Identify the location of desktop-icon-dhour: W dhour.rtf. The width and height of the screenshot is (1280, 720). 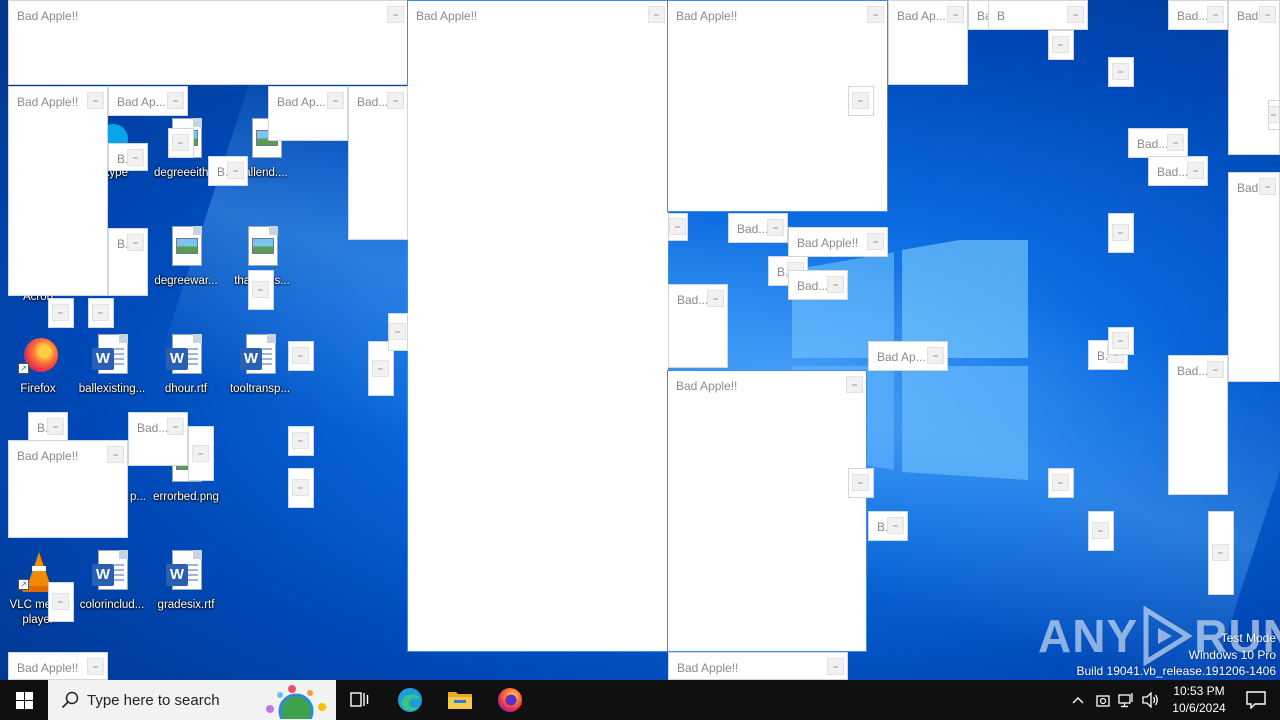
(186, 365).